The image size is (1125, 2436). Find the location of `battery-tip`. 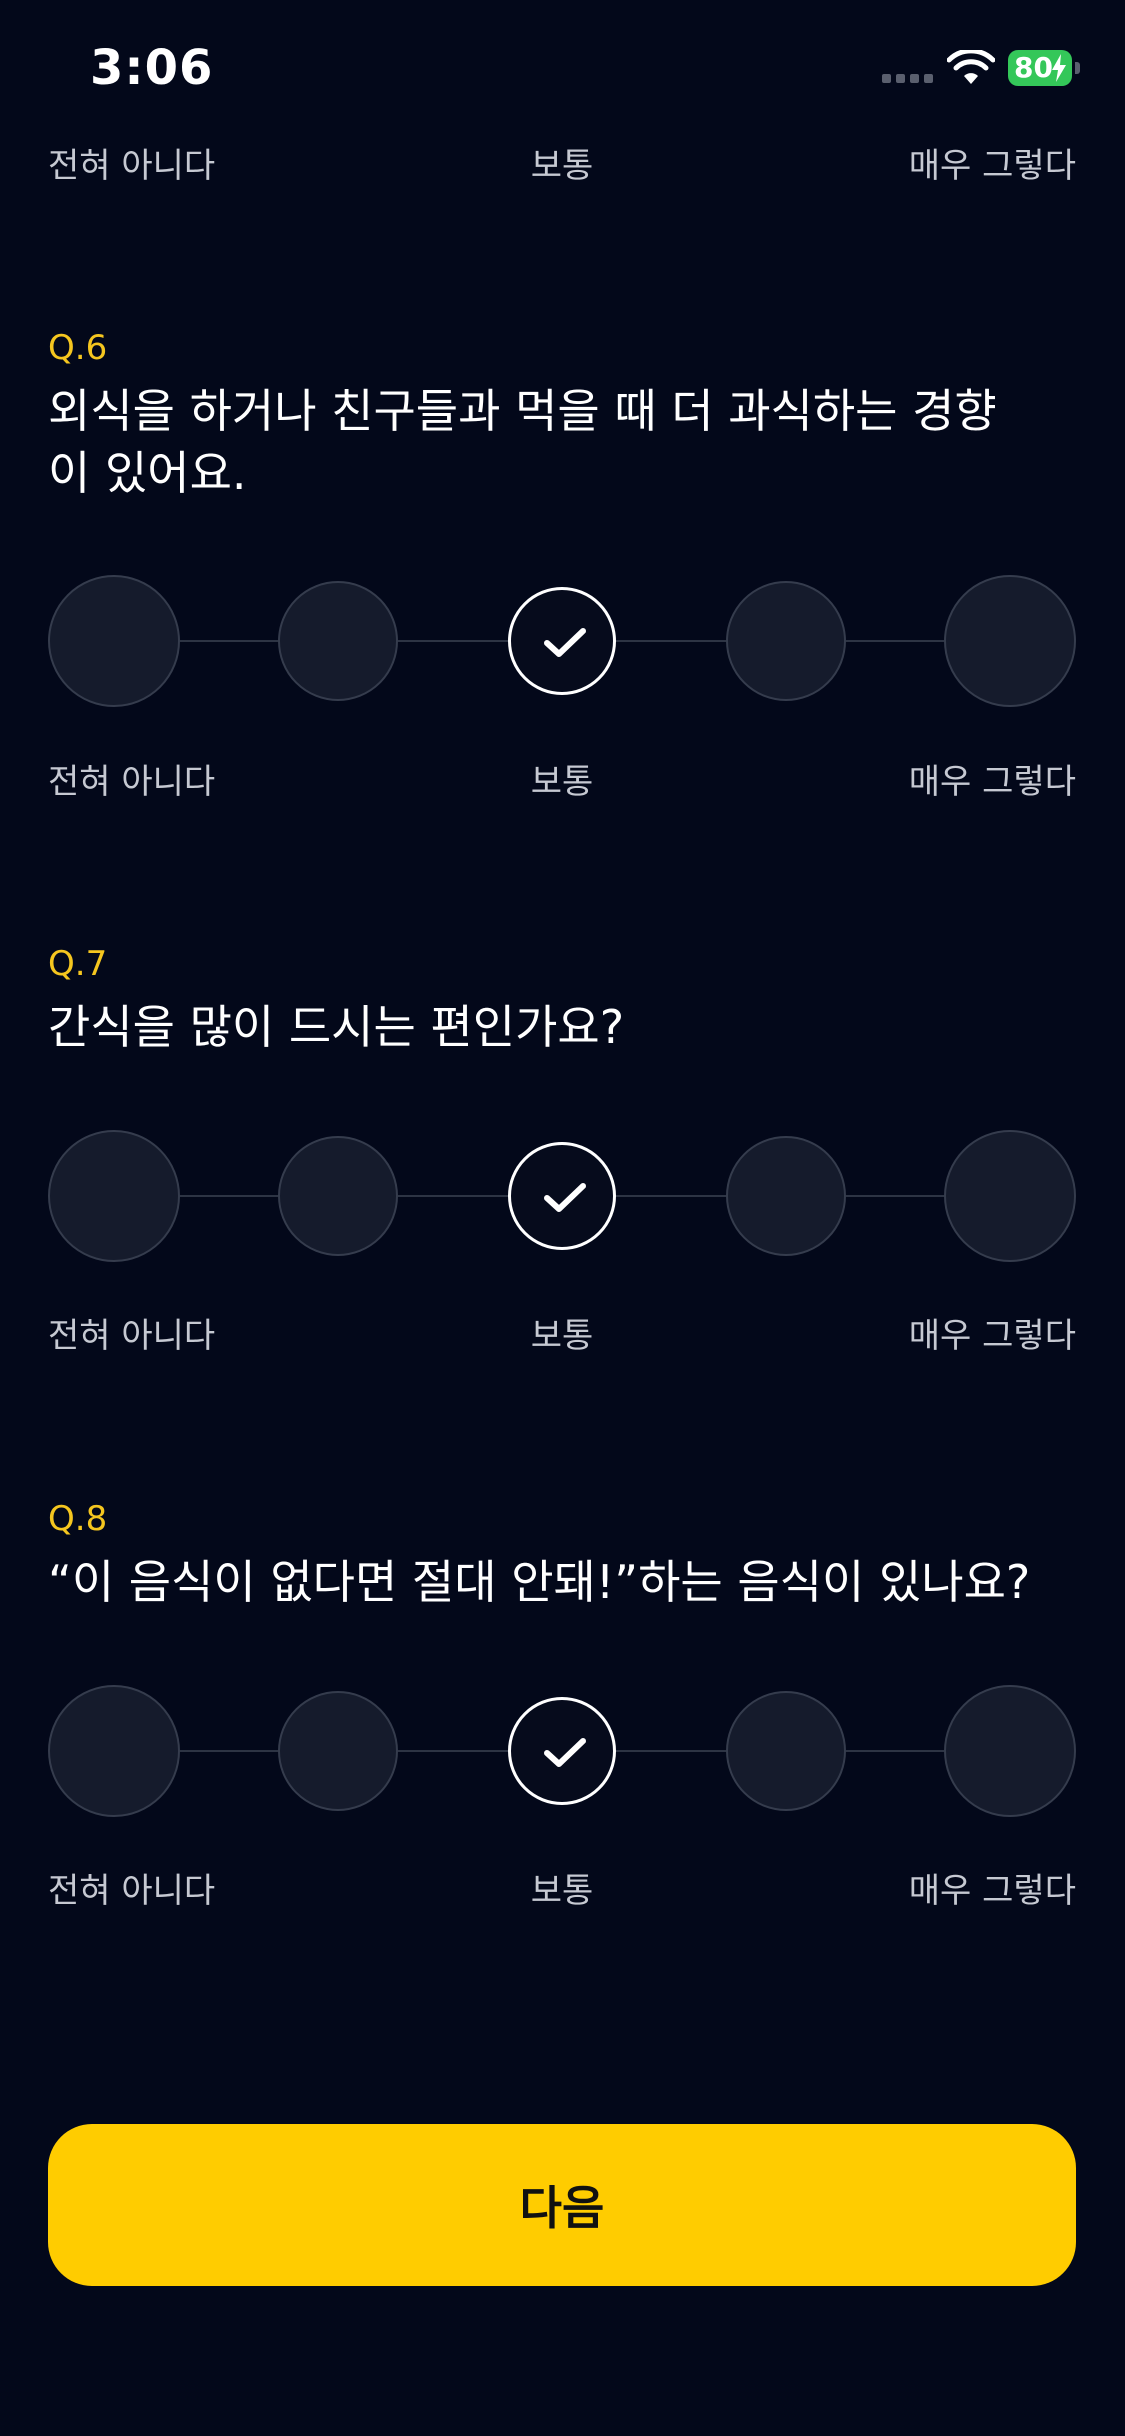

battery-tip is located at coordinates (1077, 68).